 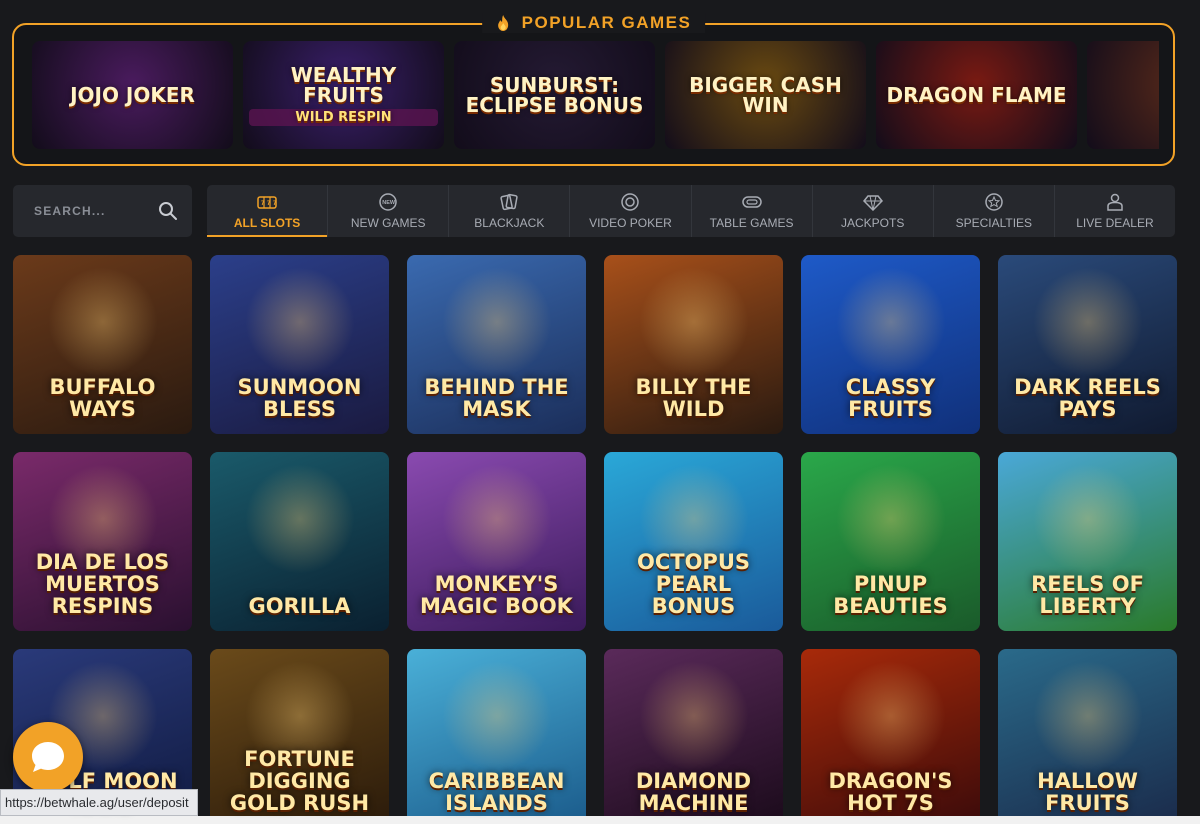 What do you see at coordinates (693, 397) in the screenshot?
I see `game-title: BILLY THE WILD` at bounding box center [693, 397].